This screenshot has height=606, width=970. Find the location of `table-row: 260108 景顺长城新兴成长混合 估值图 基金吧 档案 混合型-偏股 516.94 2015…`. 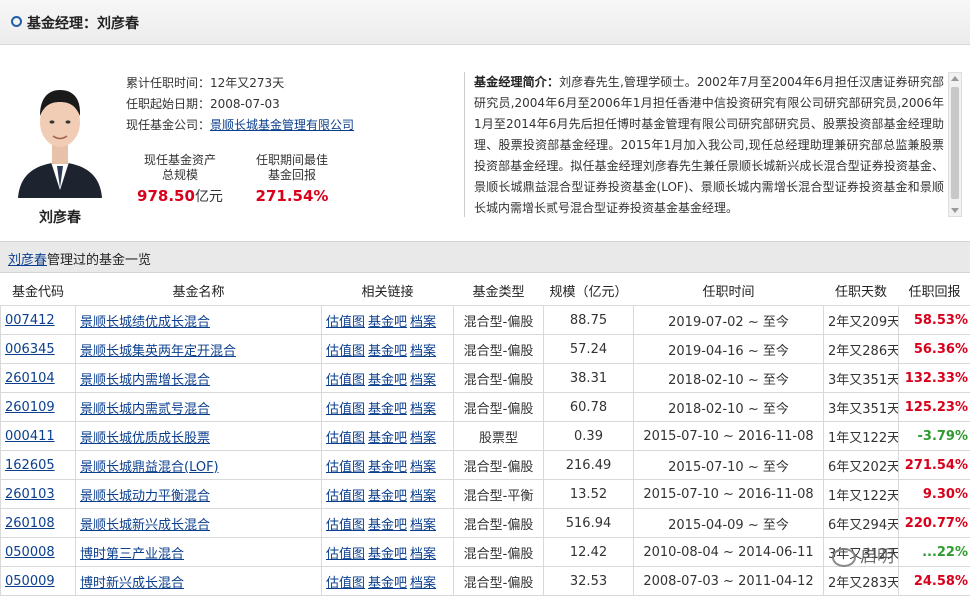

table-row: 260108 景顺长城新兴成长混合 估值图 基金吧 档案 混合型-偏股 516.94 2015… is located at coordinates (485, 523).